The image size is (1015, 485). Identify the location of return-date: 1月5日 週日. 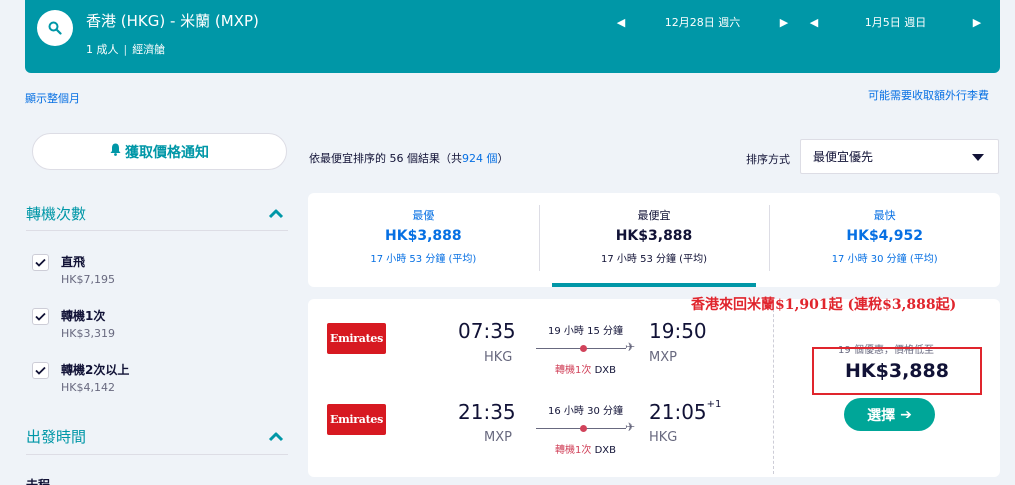
(896, 22).